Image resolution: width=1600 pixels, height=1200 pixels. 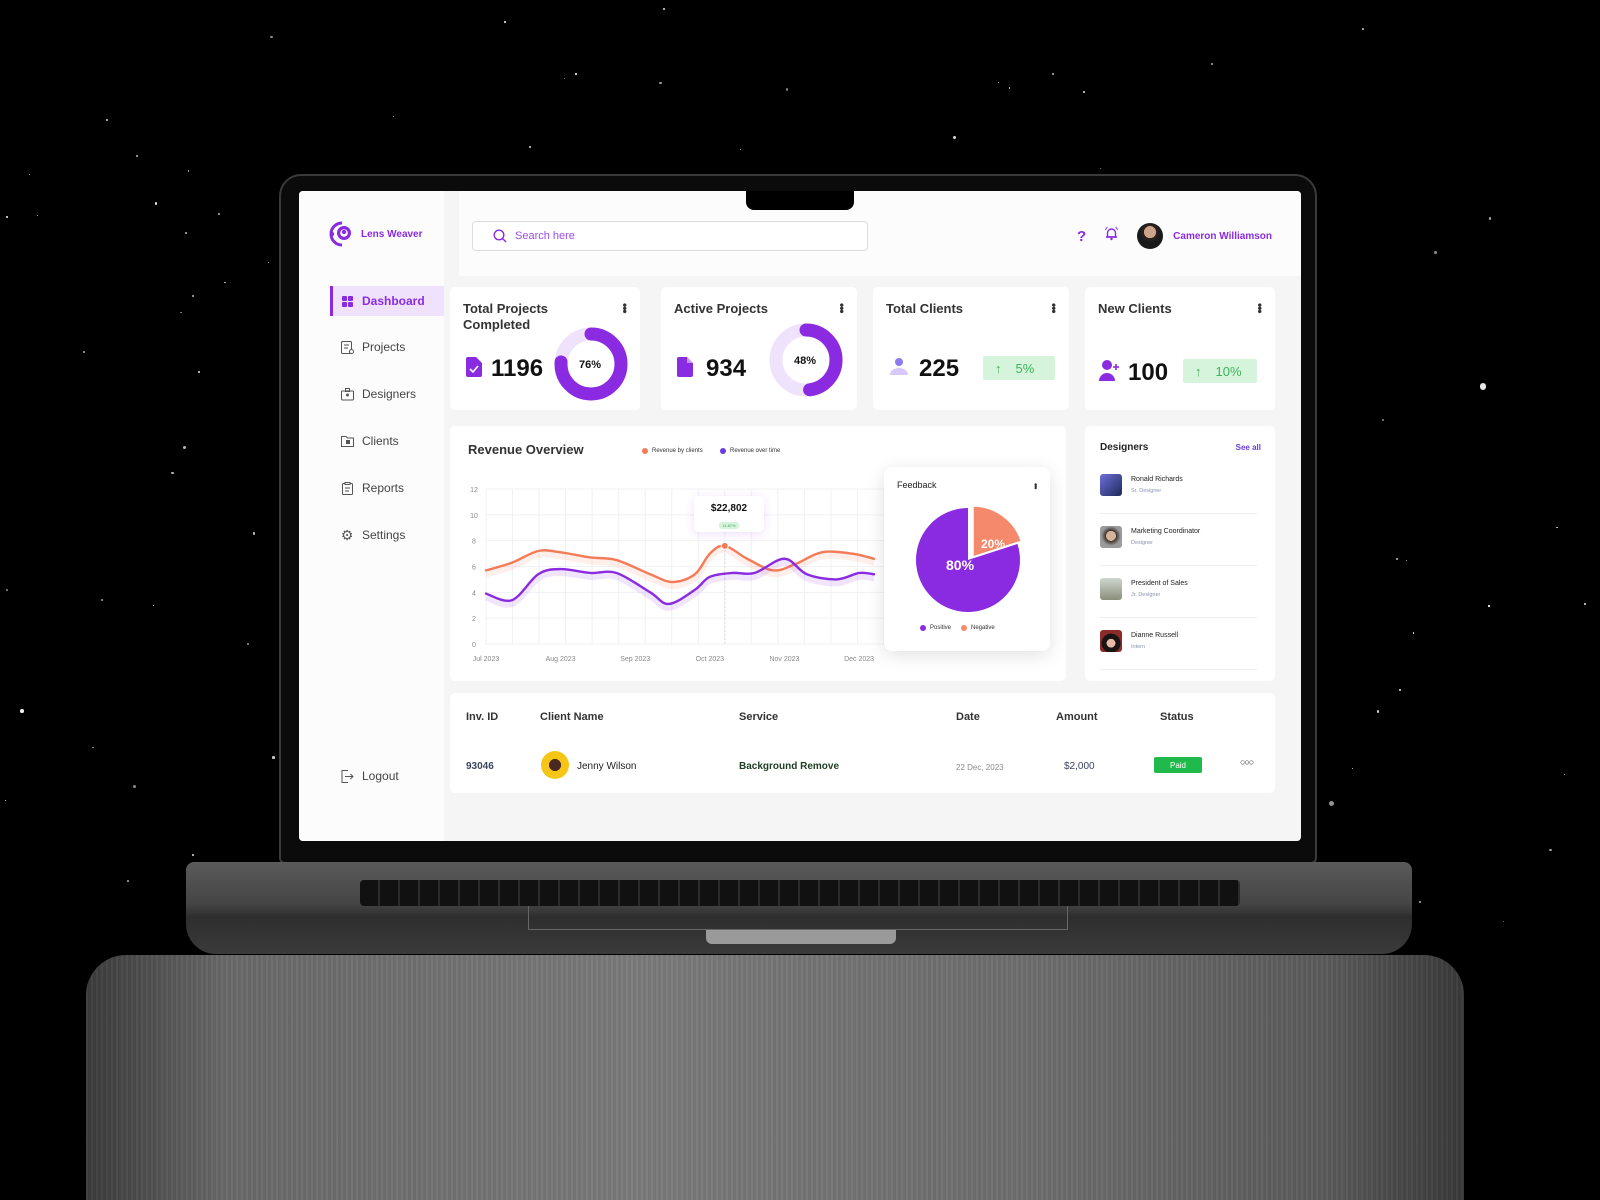 I want to click on designer-list-item: Ronald Richards Sr. Designer, so click(x=1178, y=488).